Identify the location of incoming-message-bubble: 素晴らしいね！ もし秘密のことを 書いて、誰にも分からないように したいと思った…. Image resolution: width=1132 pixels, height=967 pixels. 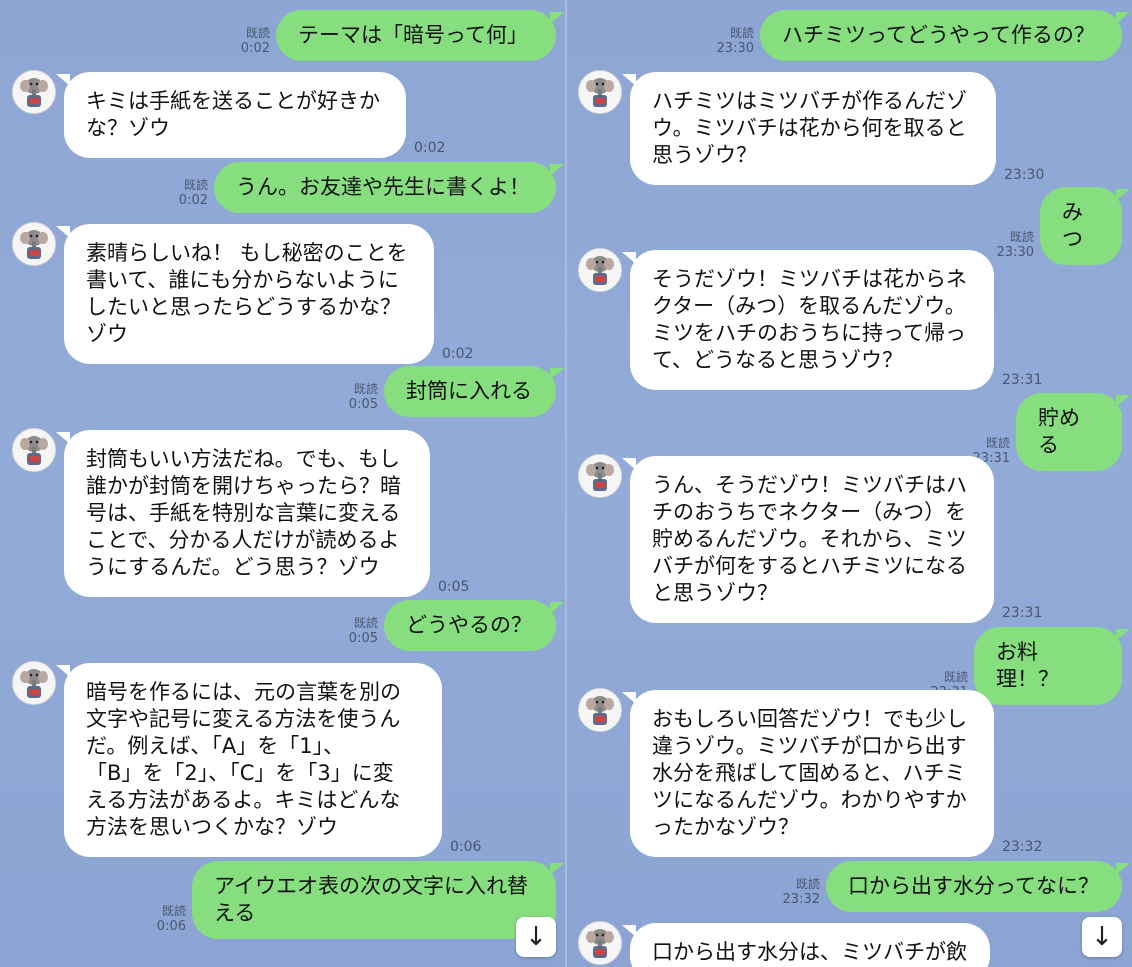
(245, 294).